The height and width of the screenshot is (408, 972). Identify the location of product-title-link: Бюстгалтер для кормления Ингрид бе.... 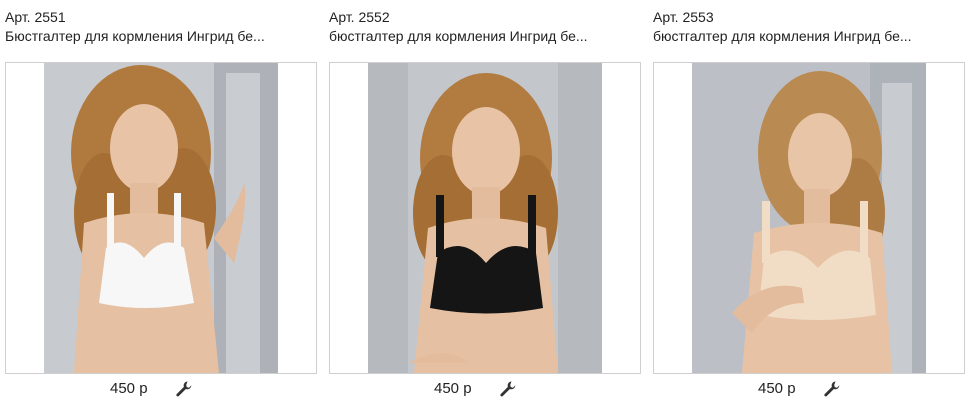
(155, 36).